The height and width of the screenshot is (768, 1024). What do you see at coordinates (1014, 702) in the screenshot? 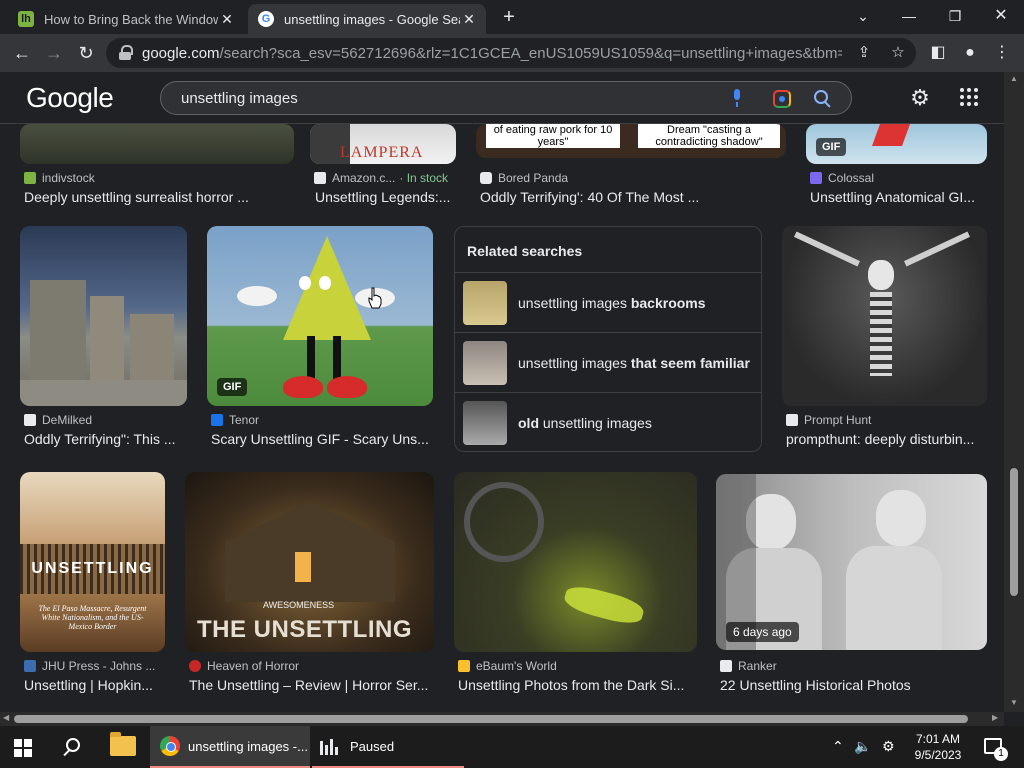
I see `scroll-down-icon: ▼` at bounding box center [1014, 702].